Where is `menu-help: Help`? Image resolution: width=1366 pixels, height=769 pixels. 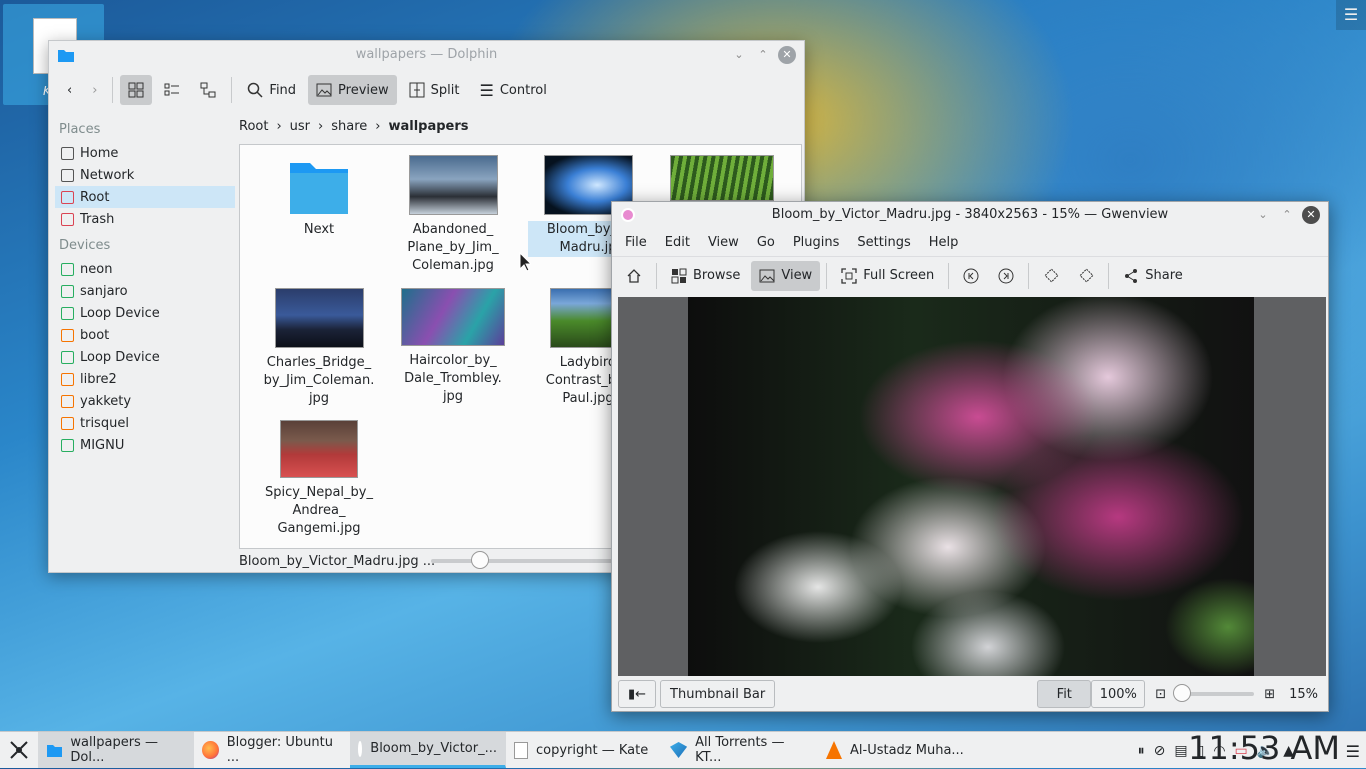 menu-help: Help is located at coordinates (944, 242).